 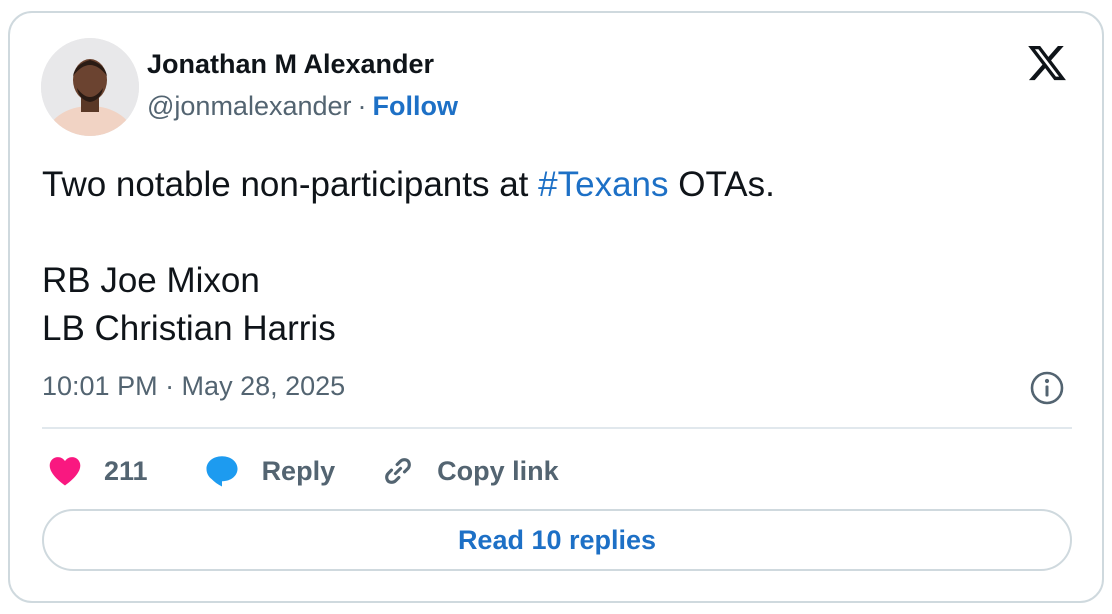 I want to click on tweet-text-segment: OTAs., so click(x=721, y=184).